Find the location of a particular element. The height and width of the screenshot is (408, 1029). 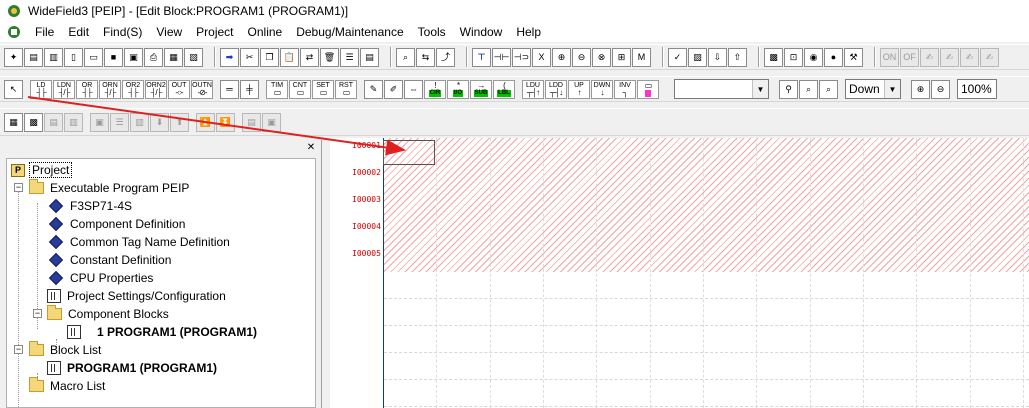

close-project-icon: ▥ is located at coordinates (53, 57).